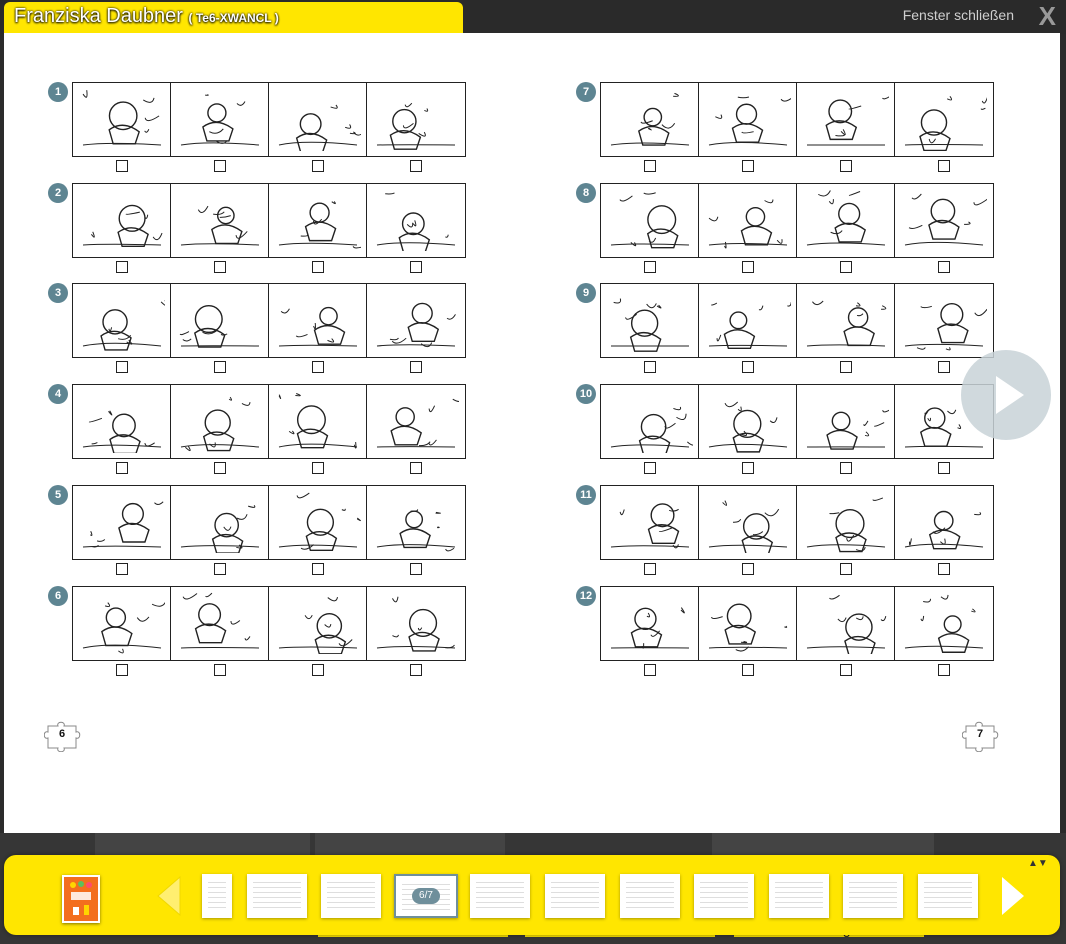  Describe the element at coordinates (169, 898) in the screenshot. I see `arrow-left-icon` at that location.